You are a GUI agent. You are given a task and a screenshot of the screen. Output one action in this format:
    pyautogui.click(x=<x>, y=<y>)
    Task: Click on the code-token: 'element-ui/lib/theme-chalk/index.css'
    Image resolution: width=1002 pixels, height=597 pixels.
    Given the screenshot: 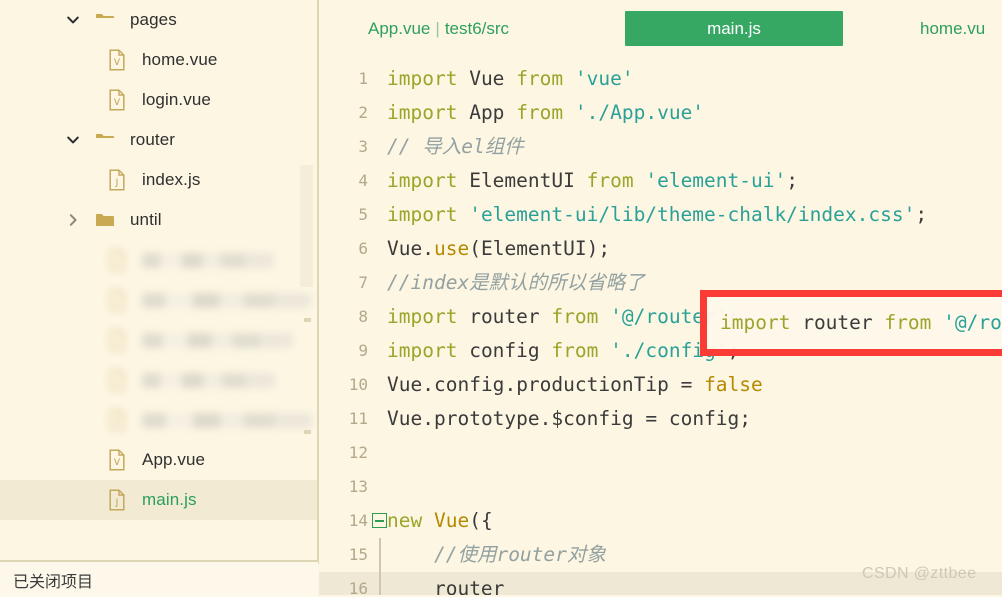 What is the action you would take?
    pyautogui.click(x=692, y=214)
    